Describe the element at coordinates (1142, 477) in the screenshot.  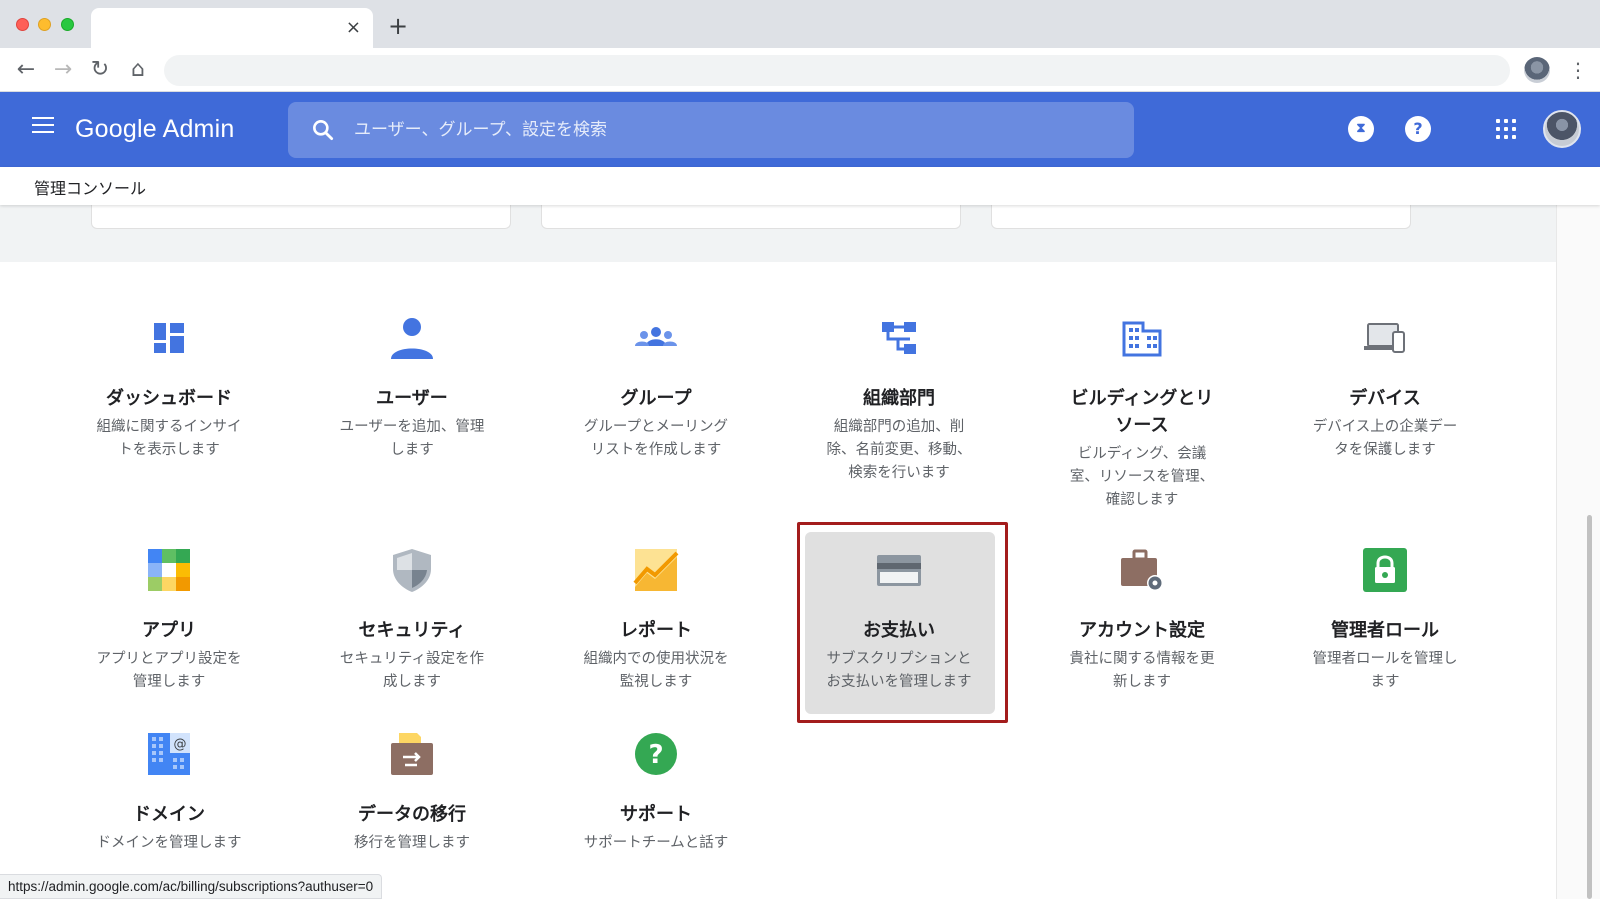
I see `tile-description: ビルディング、会議 室、リソースを管理、 確認します` at that location.